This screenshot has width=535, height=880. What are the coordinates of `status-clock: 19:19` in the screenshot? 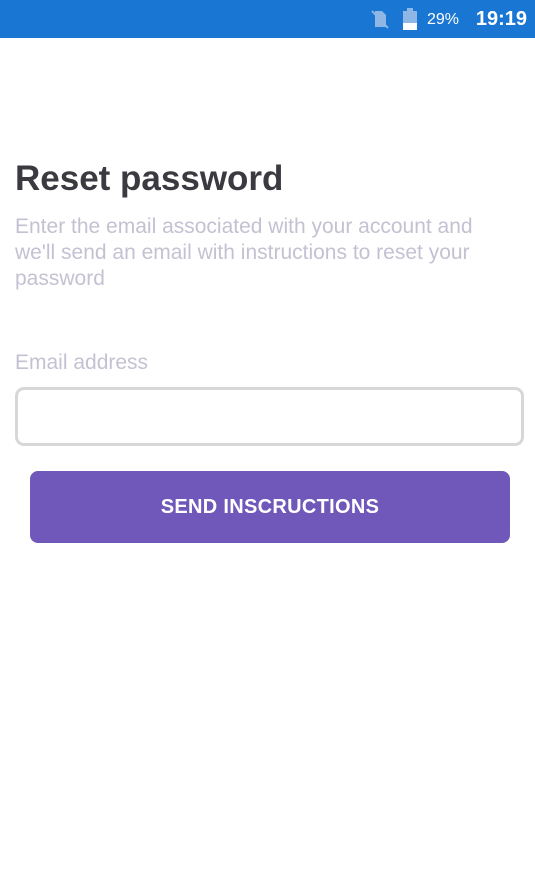 It's located at (501, 19).